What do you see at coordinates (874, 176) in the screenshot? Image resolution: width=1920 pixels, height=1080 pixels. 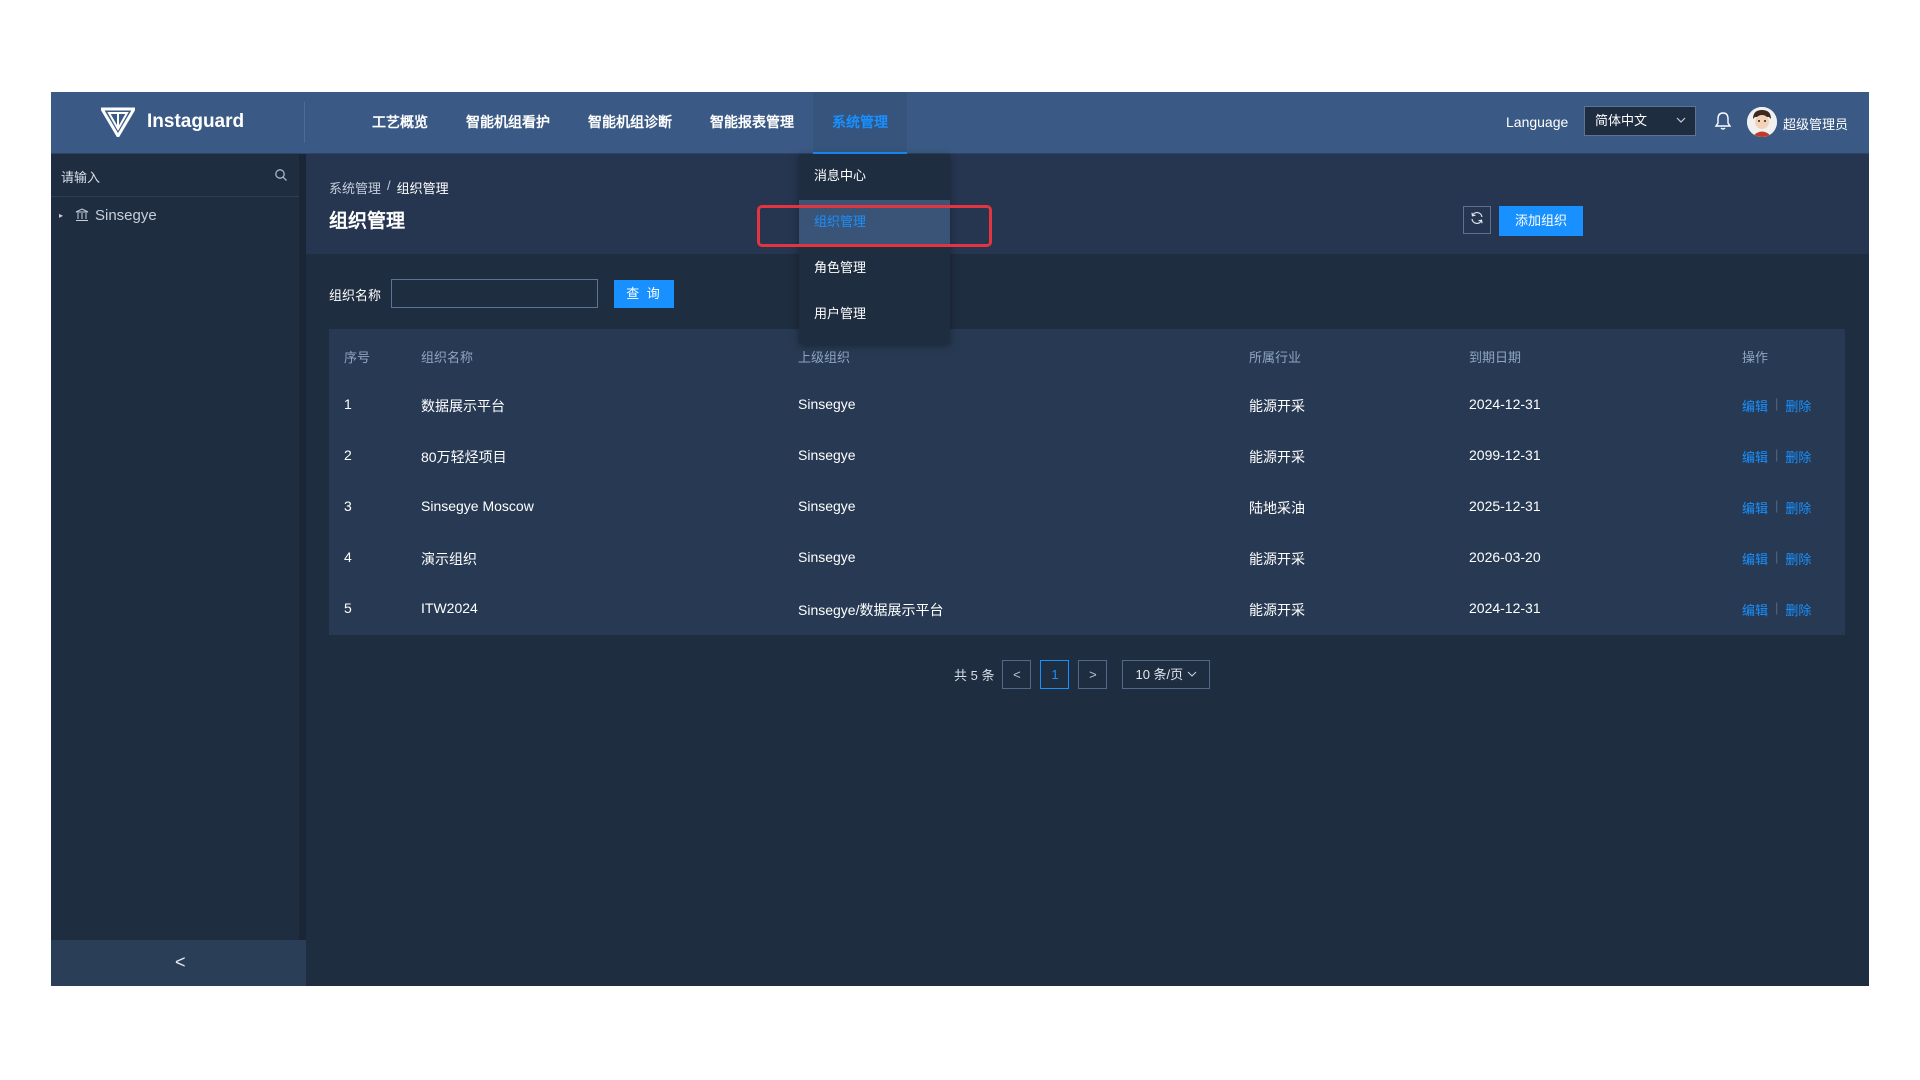 I see `menu-item-message-center: 消息中心` at bounding box center [874, 176].